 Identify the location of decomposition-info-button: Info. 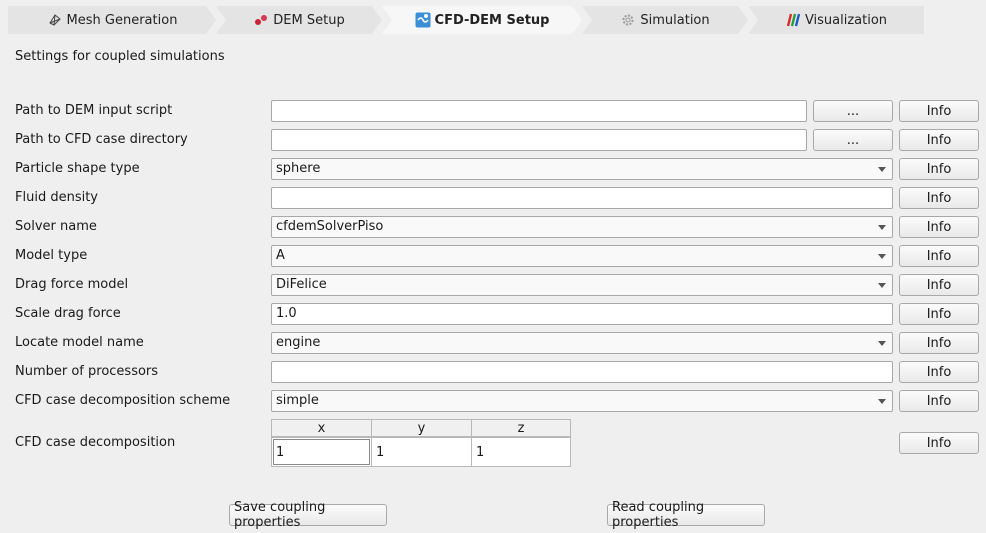
(939, 443).